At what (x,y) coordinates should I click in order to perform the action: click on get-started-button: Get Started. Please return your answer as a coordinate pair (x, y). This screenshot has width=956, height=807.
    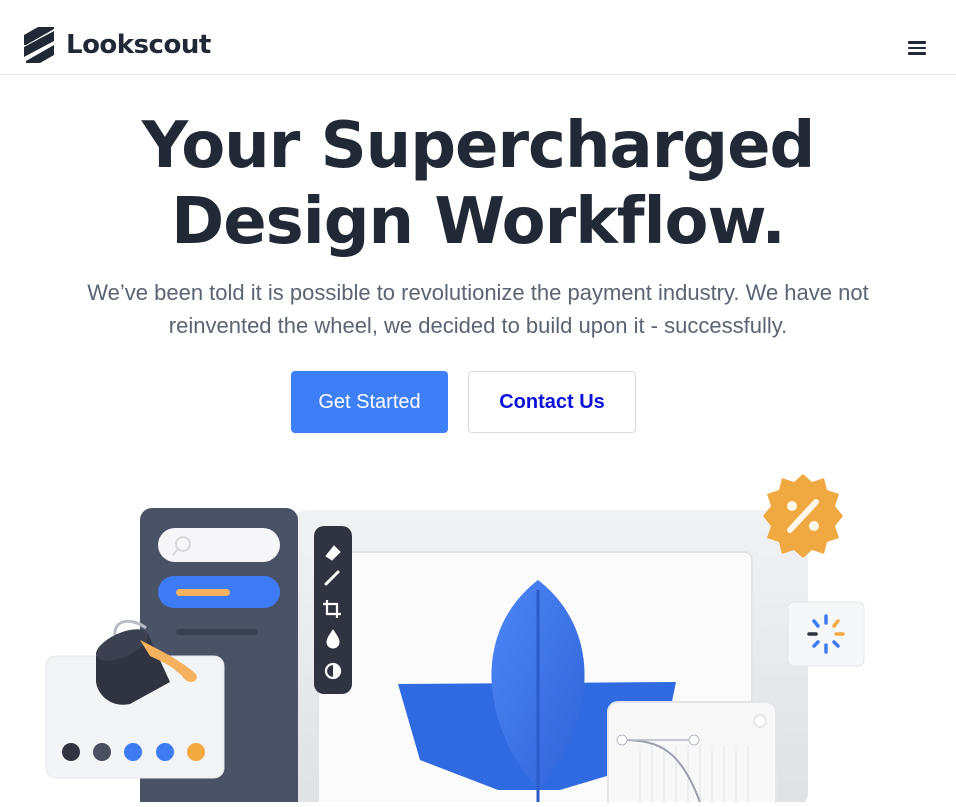
    Looking at the image, I should click on (369, 402).